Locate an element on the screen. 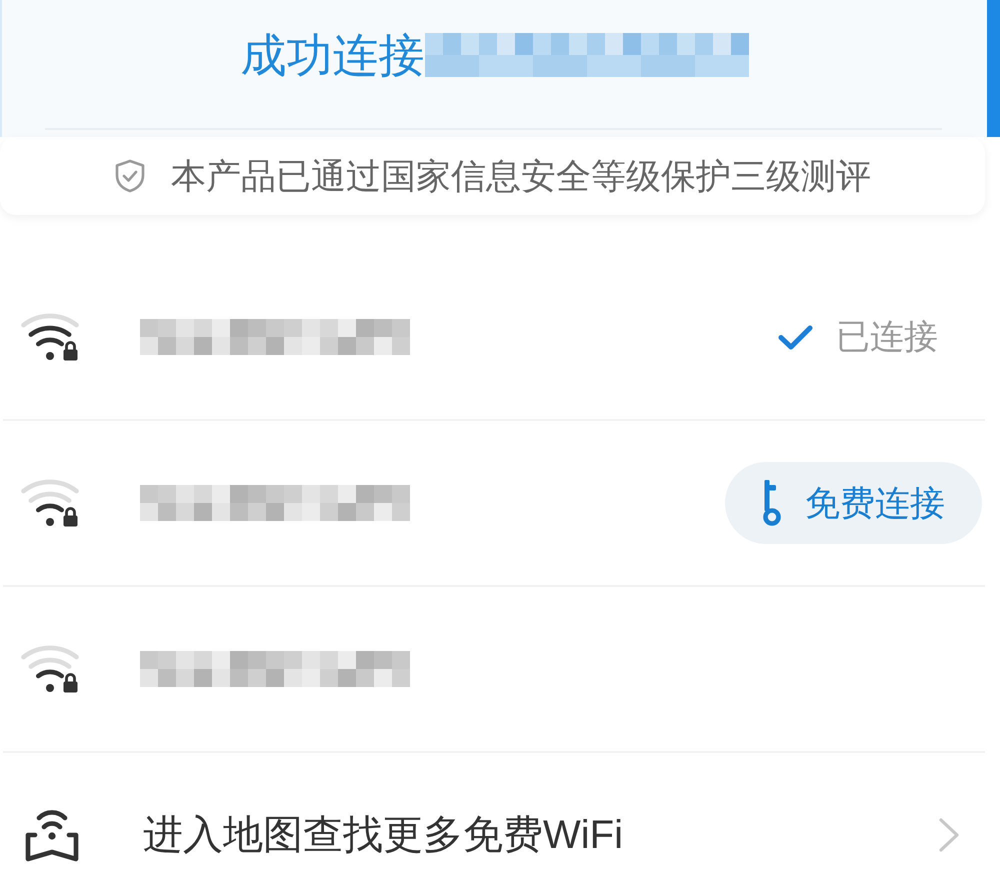 The width and height of the screenshot is (1000, 887). key-icon is located at coordinates (772, 503).